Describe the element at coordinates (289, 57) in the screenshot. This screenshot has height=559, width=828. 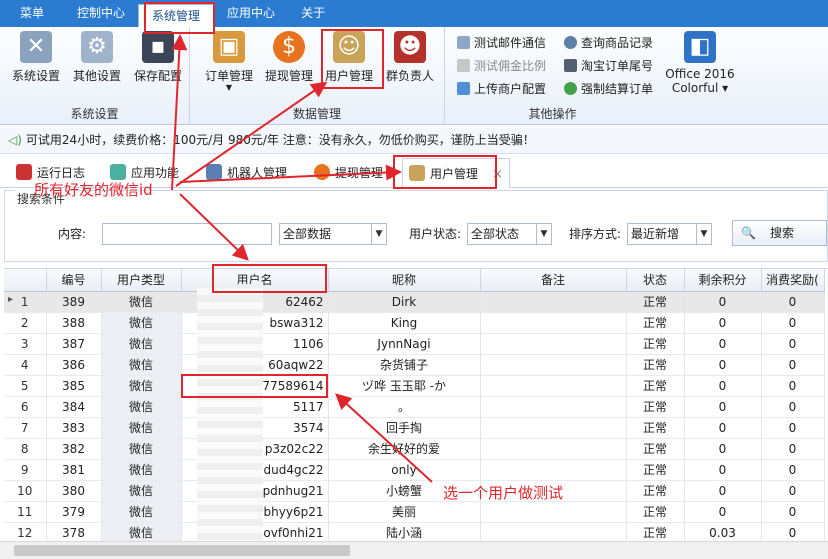
I see `withdraw-management-button: $ 提现管理` at that location.